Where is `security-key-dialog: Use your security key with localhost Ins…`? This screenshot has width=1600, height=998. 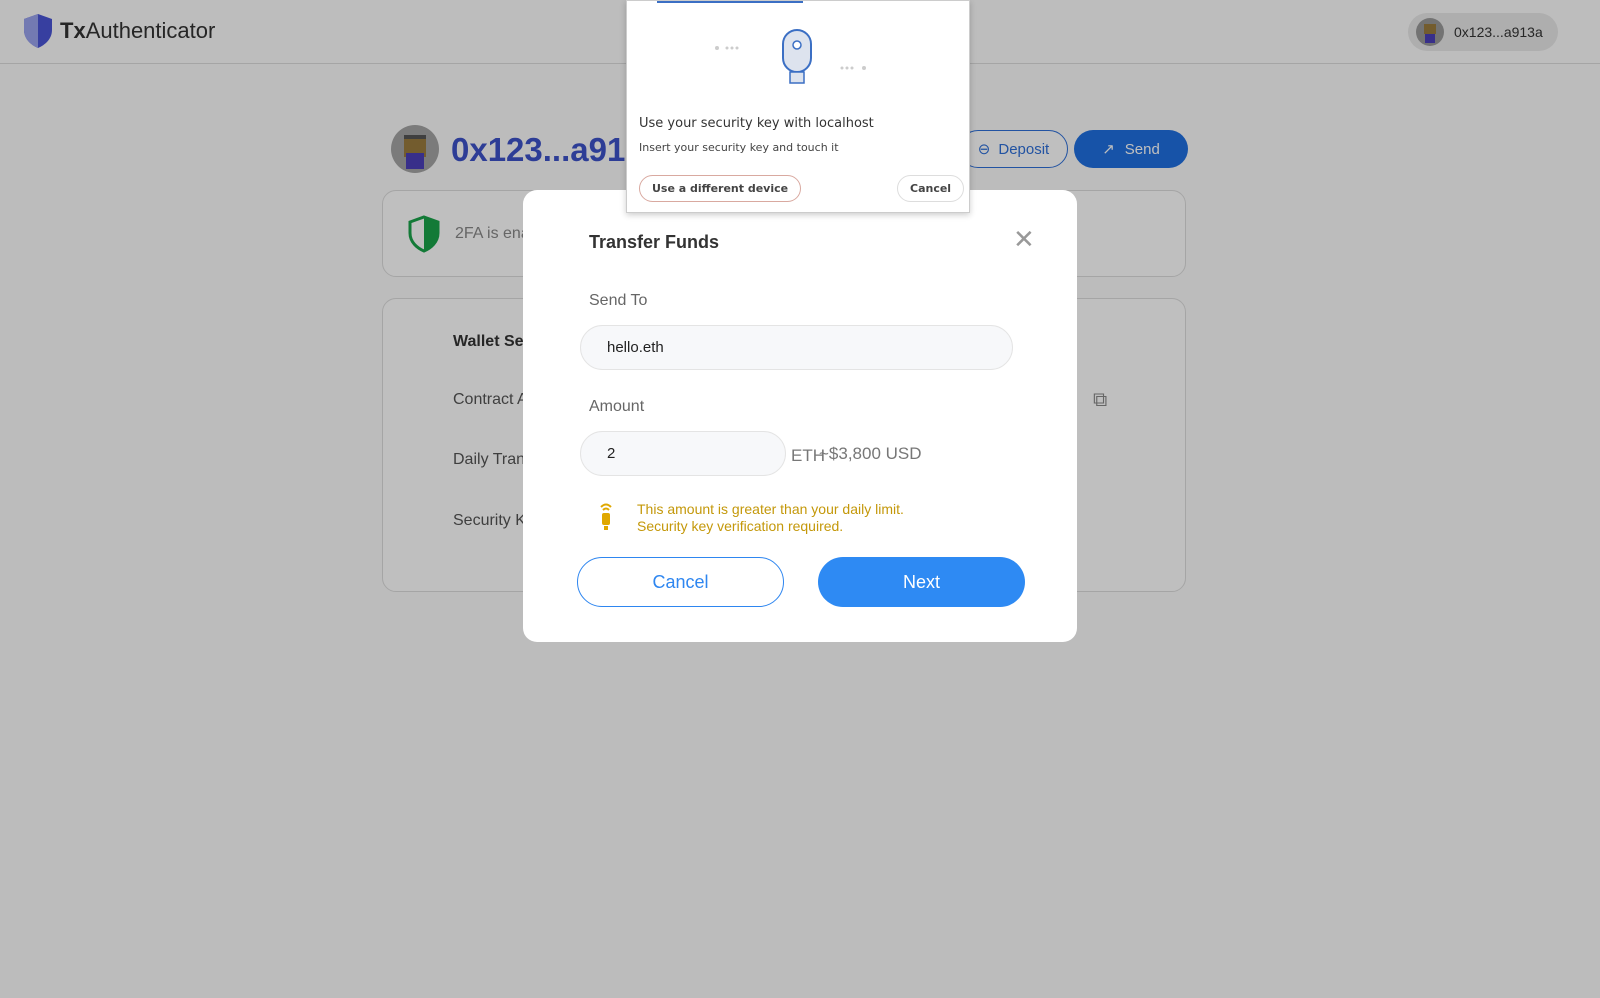
security-key-dialog: Use your security key with localhost Ins… is located at coordinates (798, 106).